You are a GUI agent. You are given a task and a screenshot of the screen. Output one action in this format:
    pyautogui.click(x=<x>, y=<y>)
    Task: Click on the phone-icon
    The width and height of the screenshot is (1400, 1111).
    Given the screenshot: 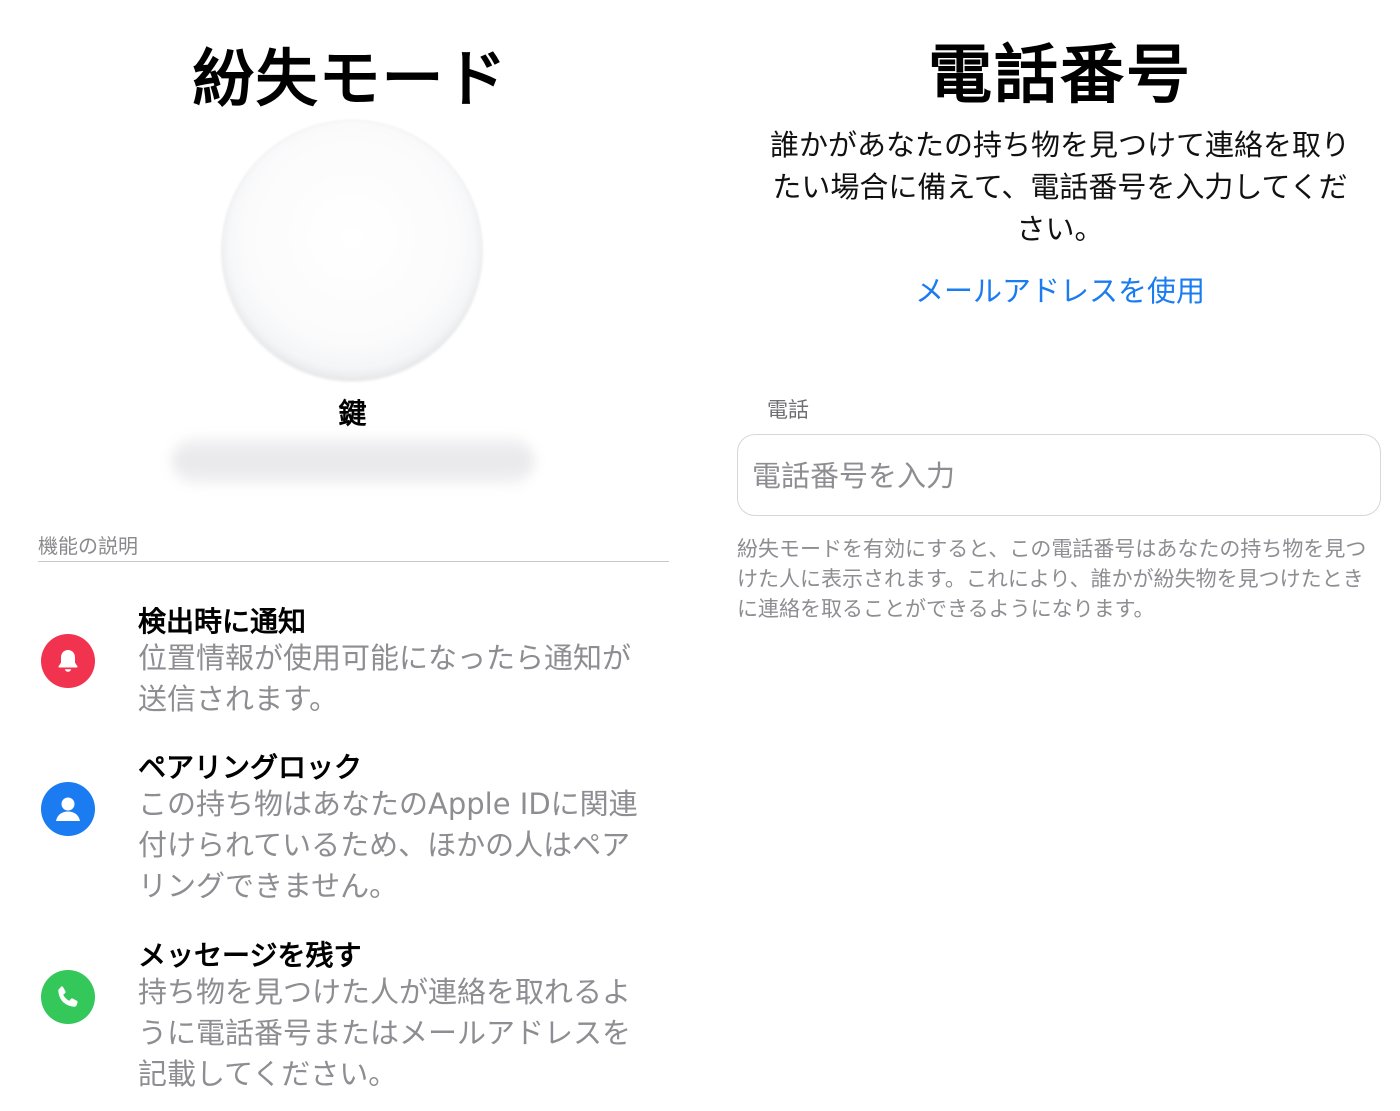 What is the action you would take?
    pyautogui.click(x=68, y=997)
    